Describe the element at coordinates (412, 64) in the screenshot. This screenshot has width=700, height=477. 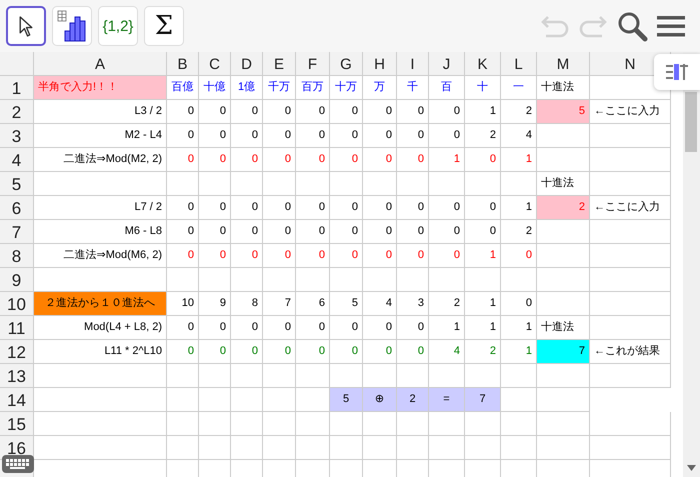
I see `column-header: I` at that location.